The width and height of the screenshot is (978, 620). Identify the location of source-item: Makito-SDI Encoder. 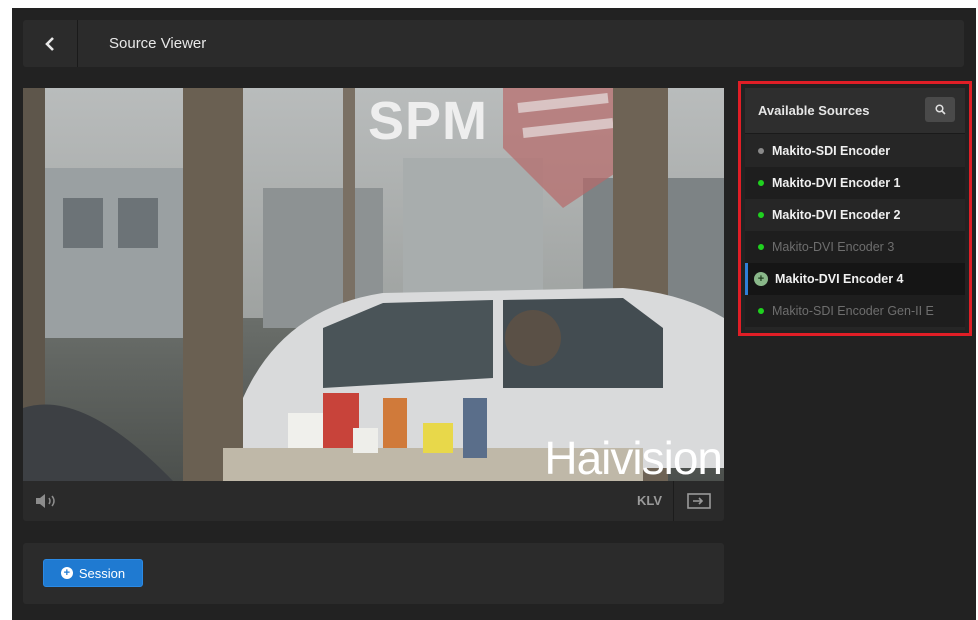
(855, 151).